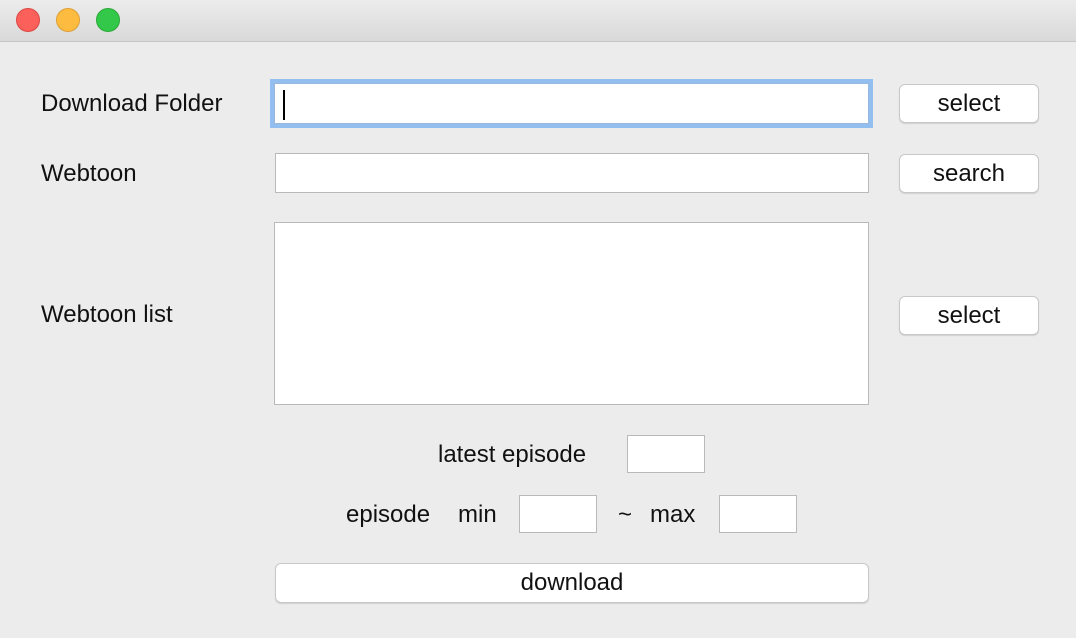 The width and height of the screenshot is (1076, 638). What do you see at coordinates (558, 514) in the screenshot?
I see `episode-min-field` at bounding box center [558, 514].